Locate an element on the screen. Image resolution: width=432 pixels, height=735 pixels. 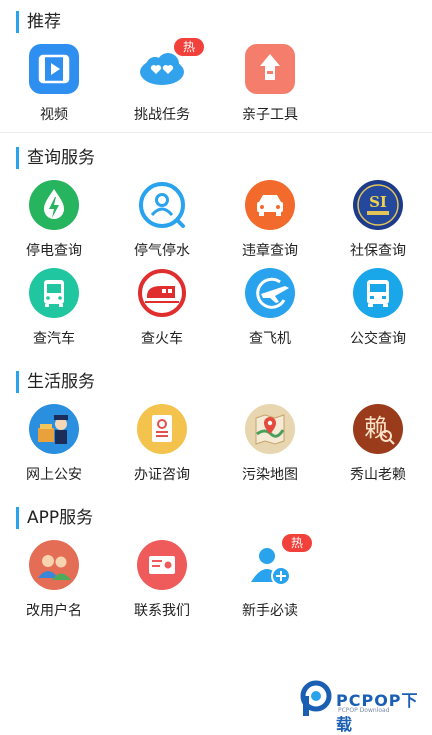
tile-parent-tools: 亲子工具 is located at coordinates (270, 84).